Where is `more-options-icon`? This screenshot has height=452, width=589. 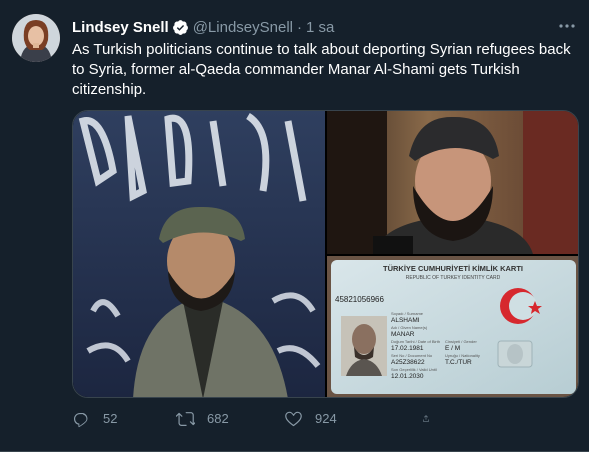 more-options-icon is located at coordinates (567, 26).